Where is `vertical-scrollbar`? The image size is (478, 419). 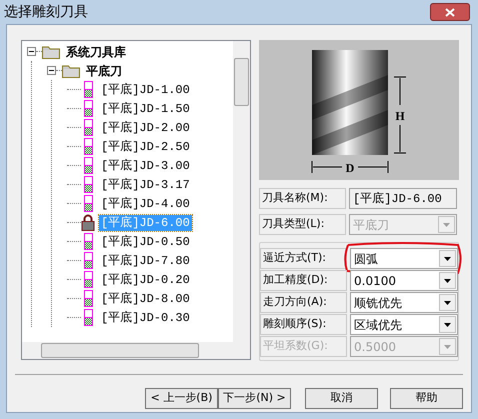 vertical-scrollbar is located at coordinates (241, 191).